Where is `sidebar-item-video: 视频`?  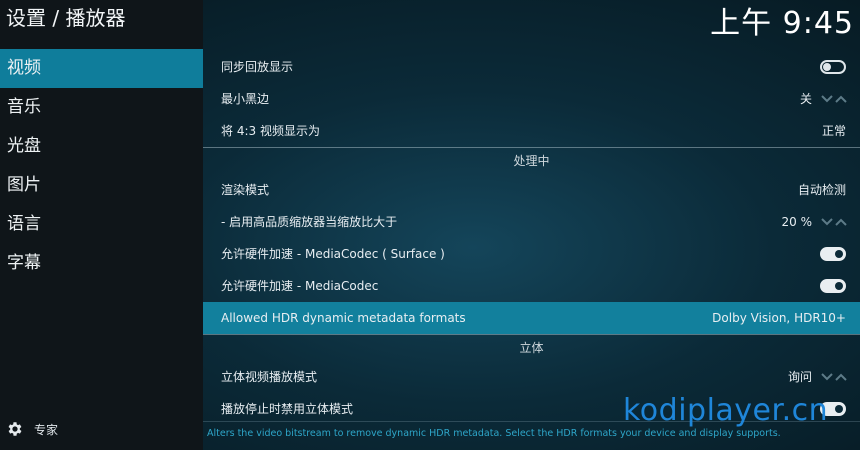 sidebar-item-video: 视频 is located at coordinates (101, 68).